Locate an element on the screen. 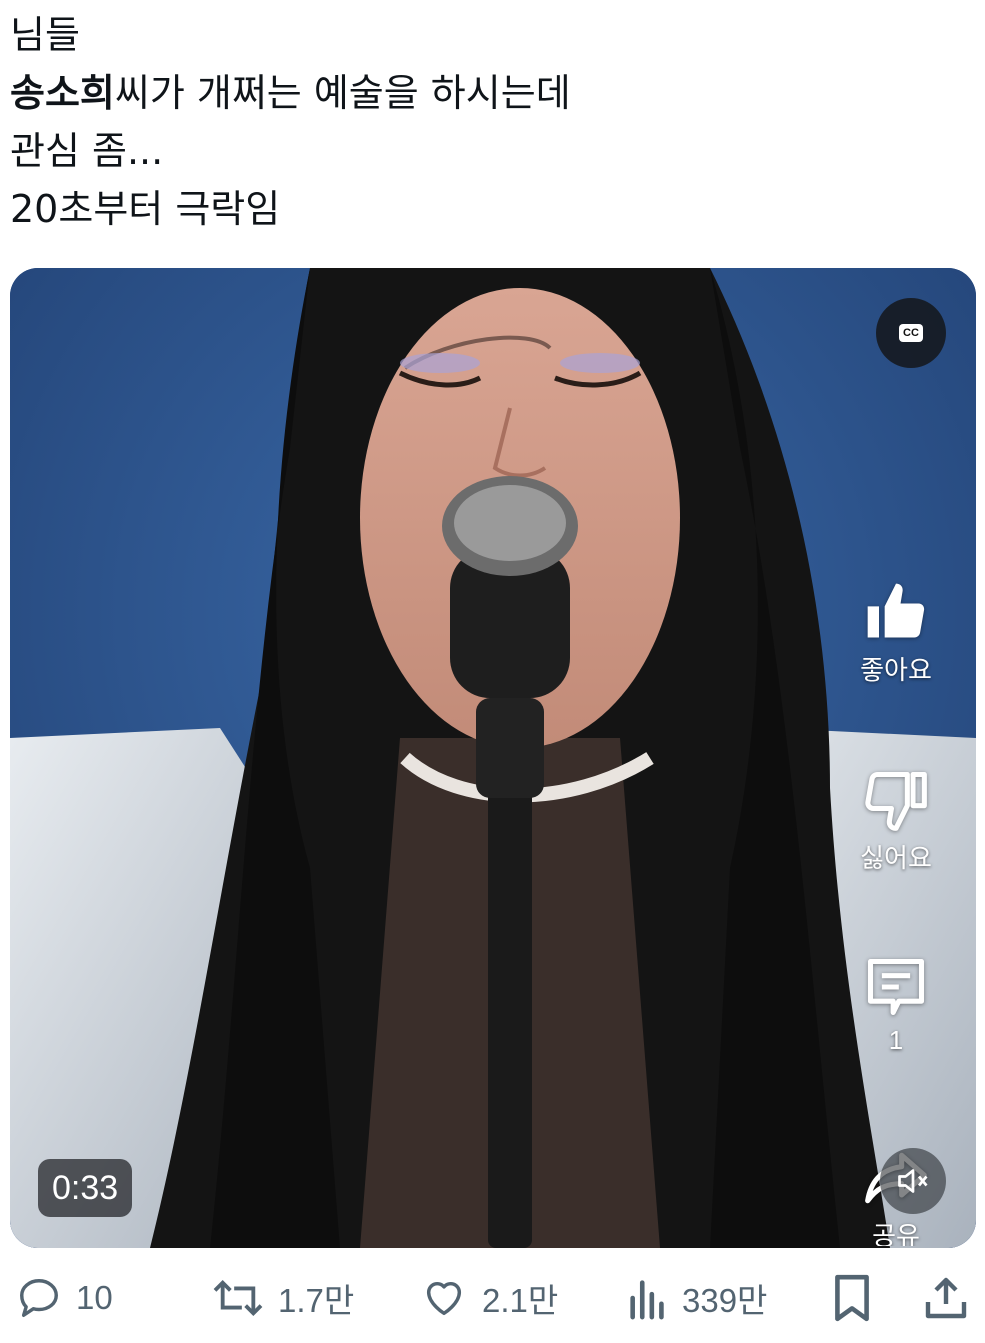  repost-button: 1.7만 is located at coordinates (283, 1298).